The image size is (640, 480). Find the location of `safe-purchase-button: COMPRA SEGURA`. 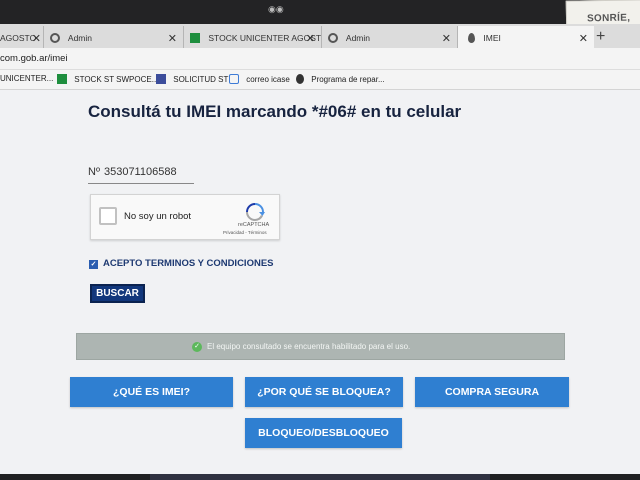

safe-purchase-button: COMPRA SEGURA is located at coordinates (492, 392).